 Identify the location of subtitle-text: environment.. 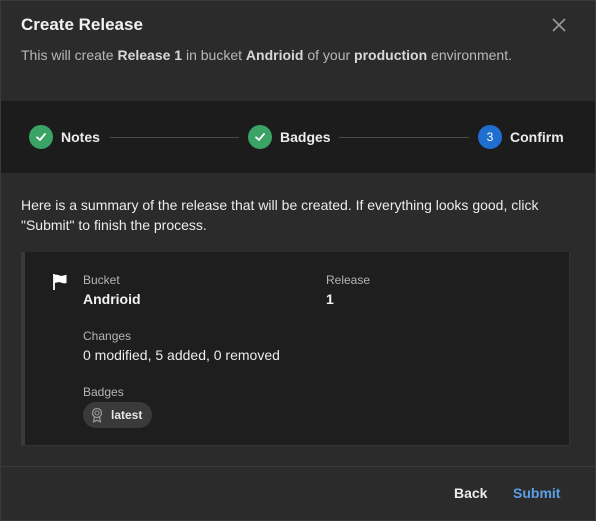
(469, 55).